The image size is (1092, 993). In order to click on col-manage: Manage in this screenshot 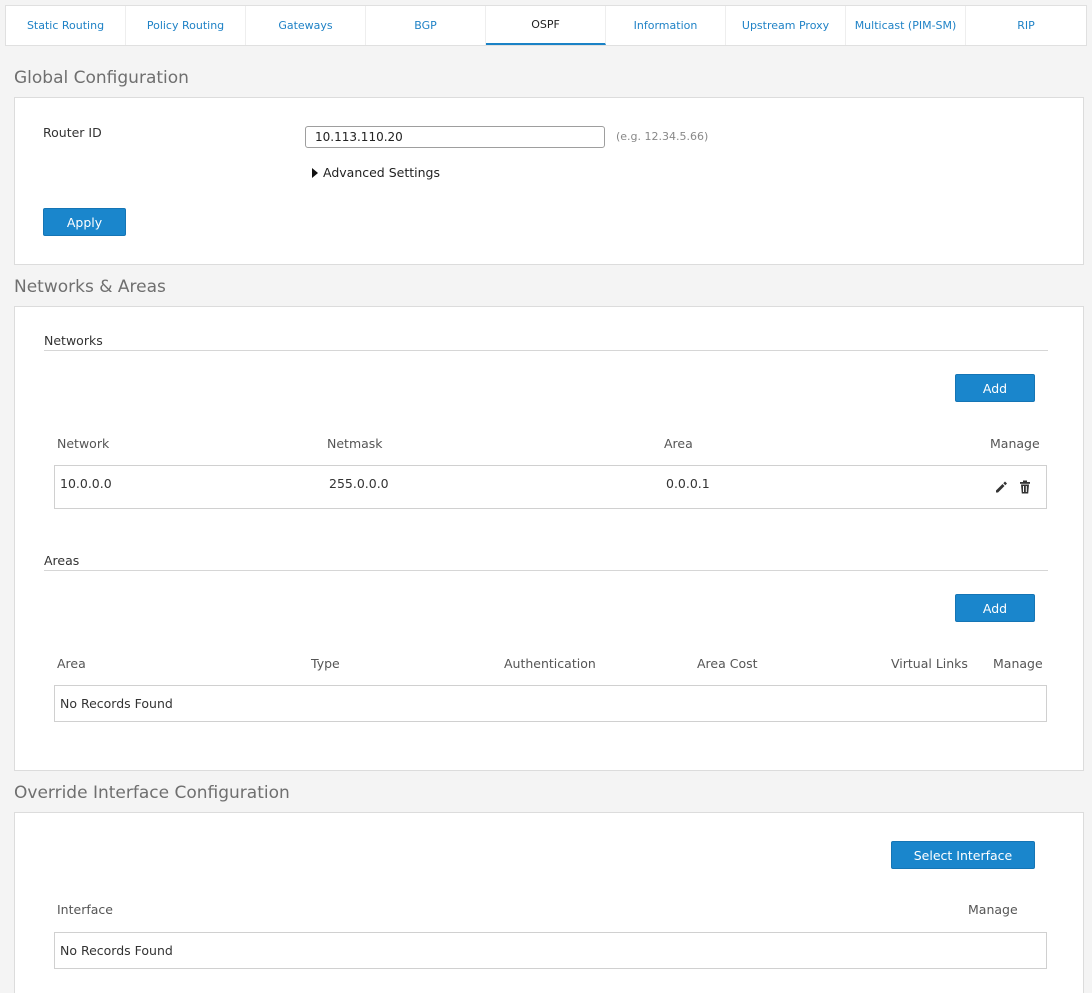, I will do `click(1015, 443)`.